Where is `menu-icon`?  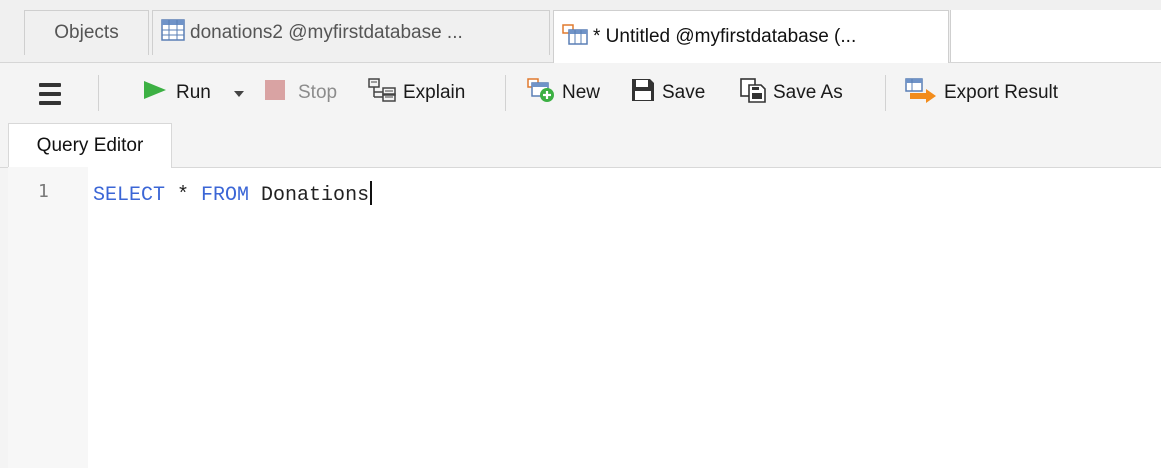 menu-icon is located at coordinates (50, 94).